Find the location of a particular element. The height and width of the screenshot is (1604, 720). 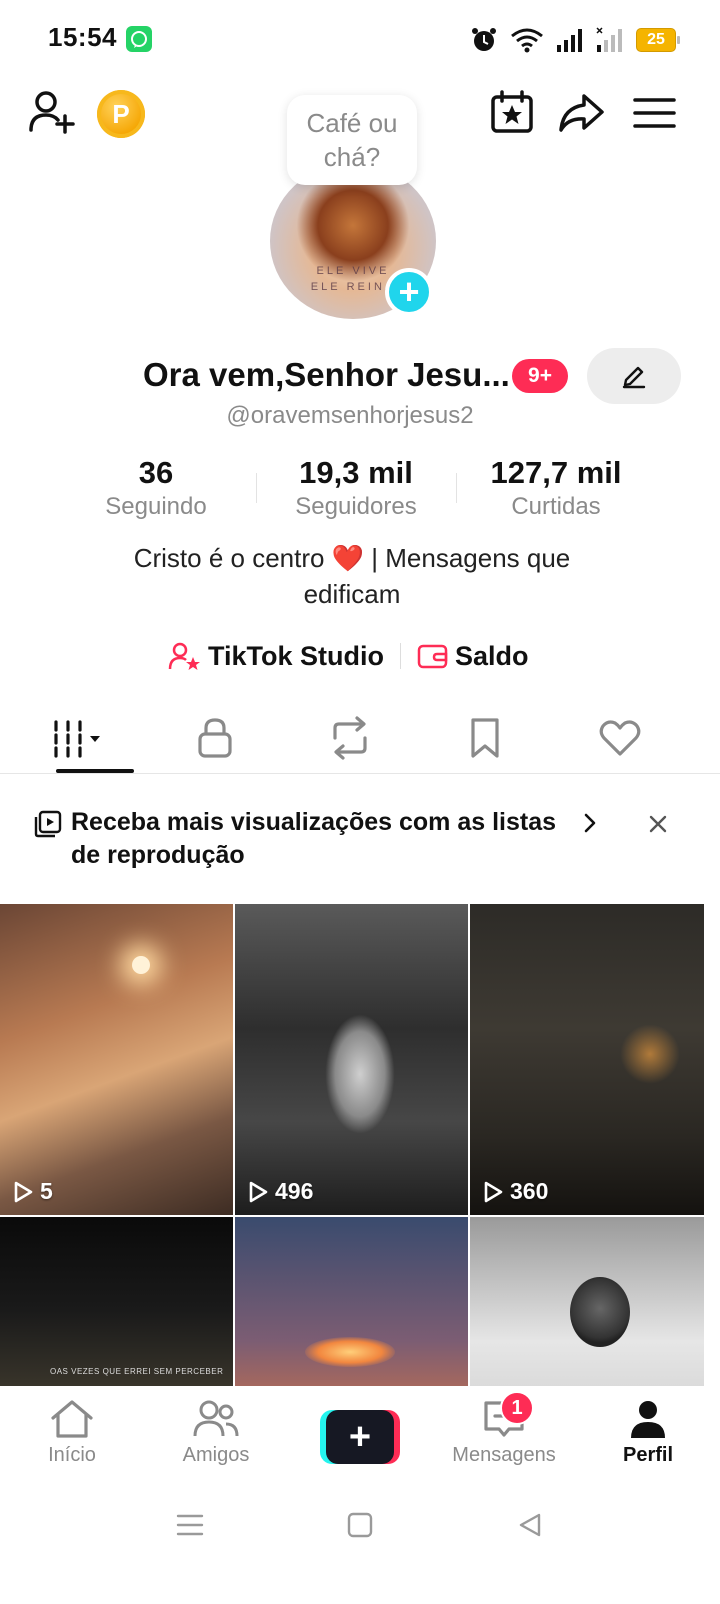

plus-icon: + is located at coordinates (360, 1437).